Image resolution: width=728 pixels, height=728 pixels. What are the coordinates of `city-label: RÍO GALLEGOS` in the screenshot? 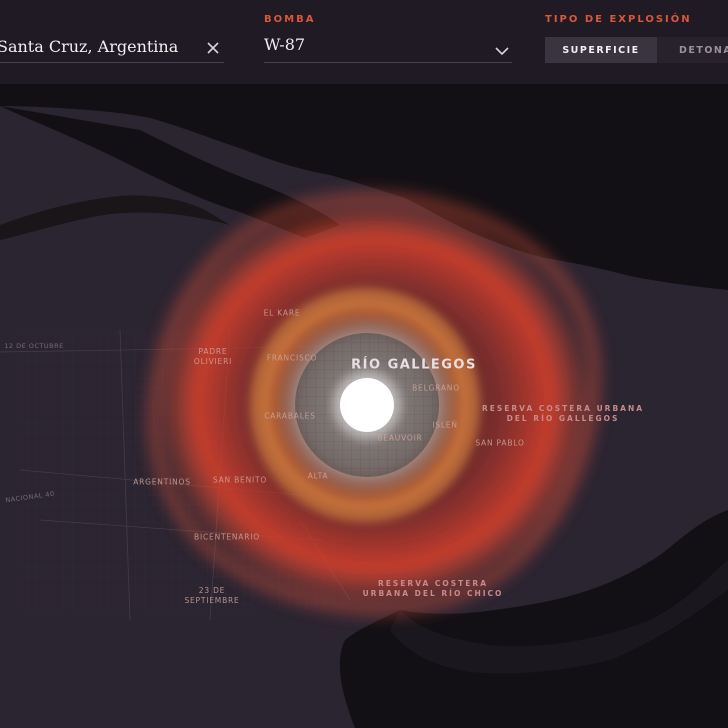 It's located at (414, 365).